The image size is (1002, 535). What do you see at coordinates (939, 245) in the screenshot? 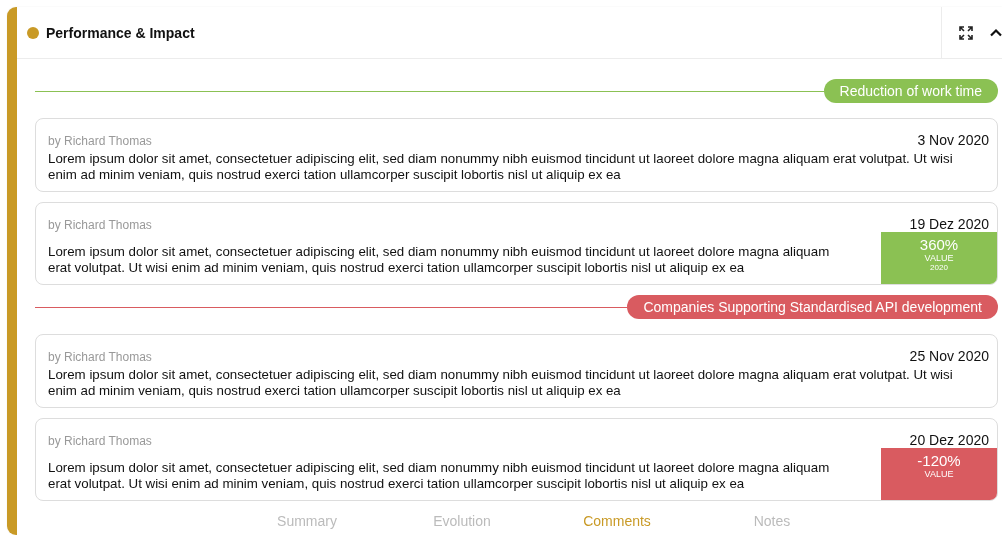
I see `value-amount: 360%` at bounding box center [939, 245].